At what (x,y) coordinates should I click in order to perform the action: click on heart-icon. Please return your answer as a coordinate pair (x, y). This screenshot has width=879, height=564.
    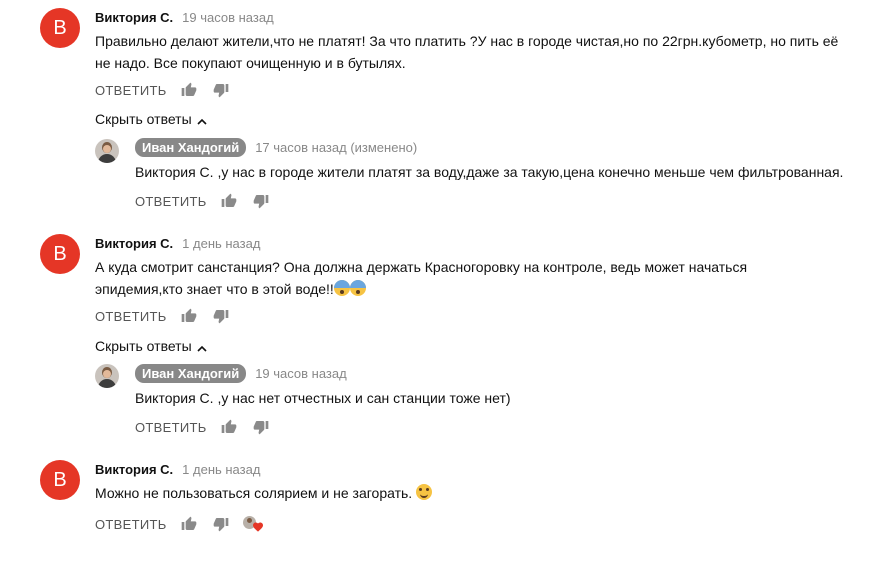
    Looking at the image, I should click on (258, 527).